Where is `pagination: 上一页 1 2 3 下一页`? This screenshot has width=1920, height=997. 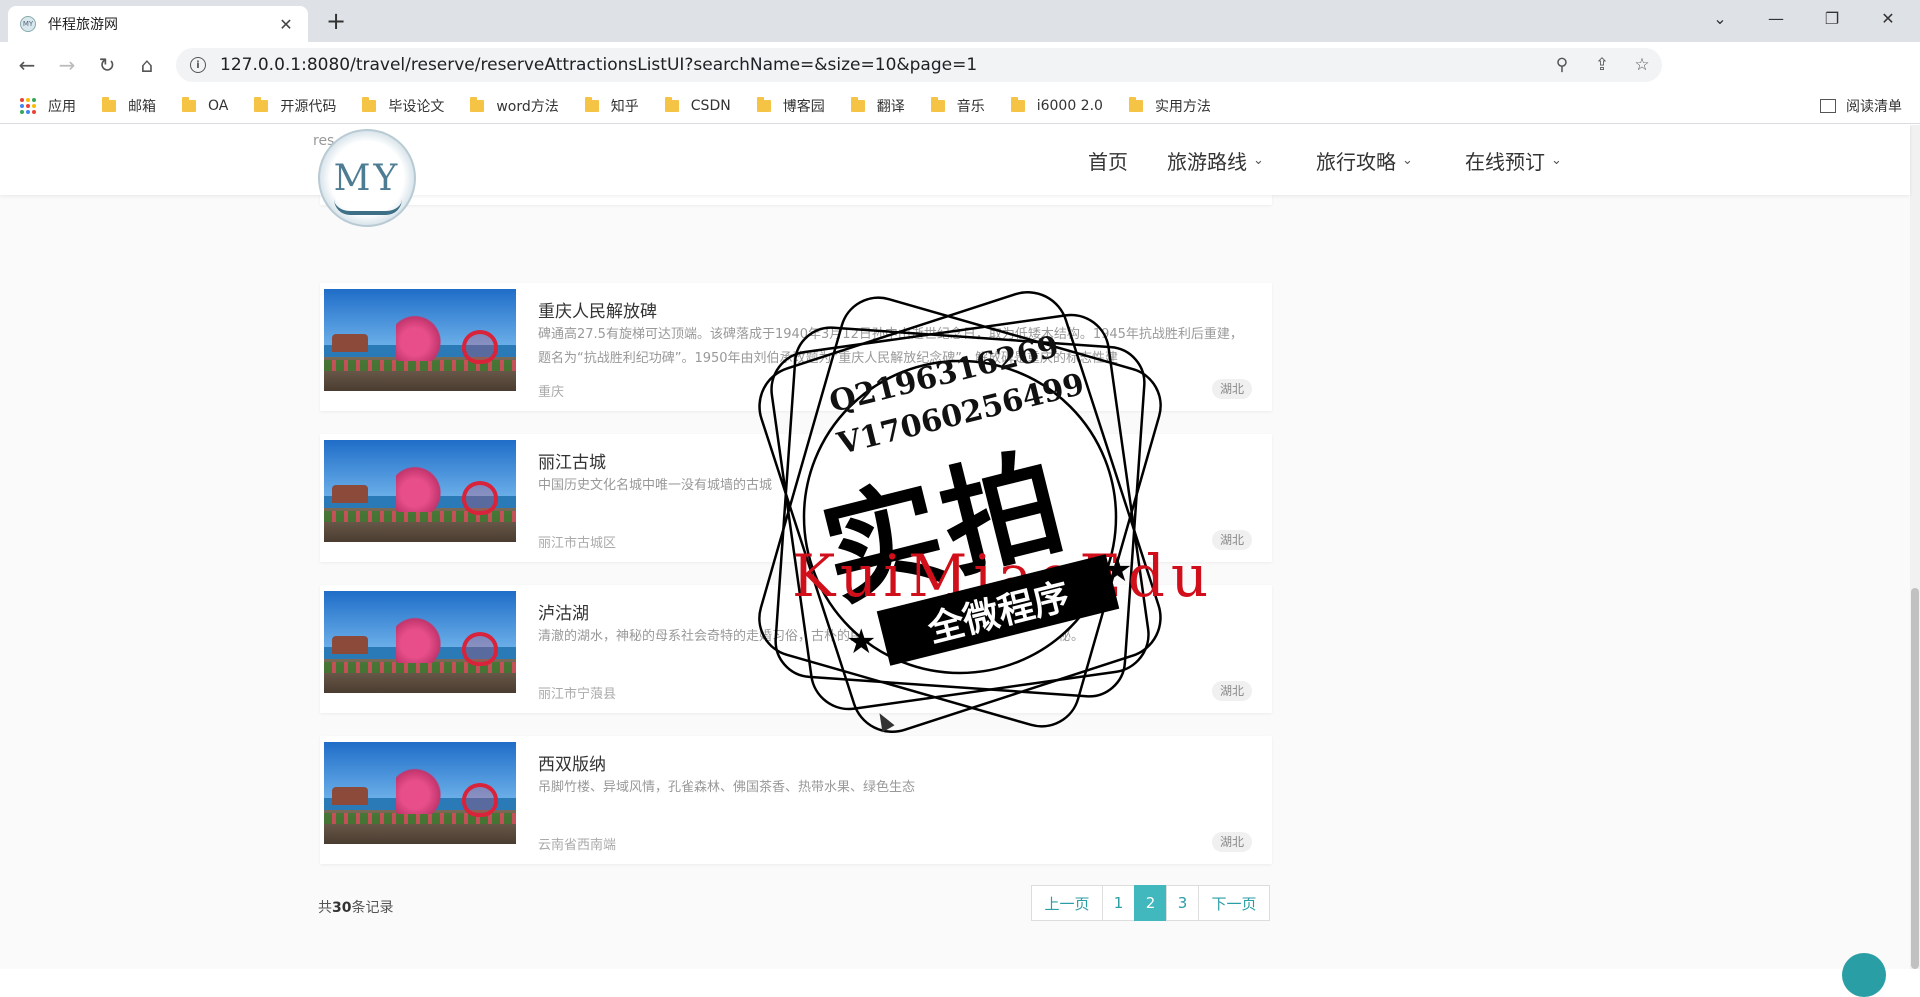
pagination: 上一页 1 2 3 下一页 is located at coordinates (1150, 903).